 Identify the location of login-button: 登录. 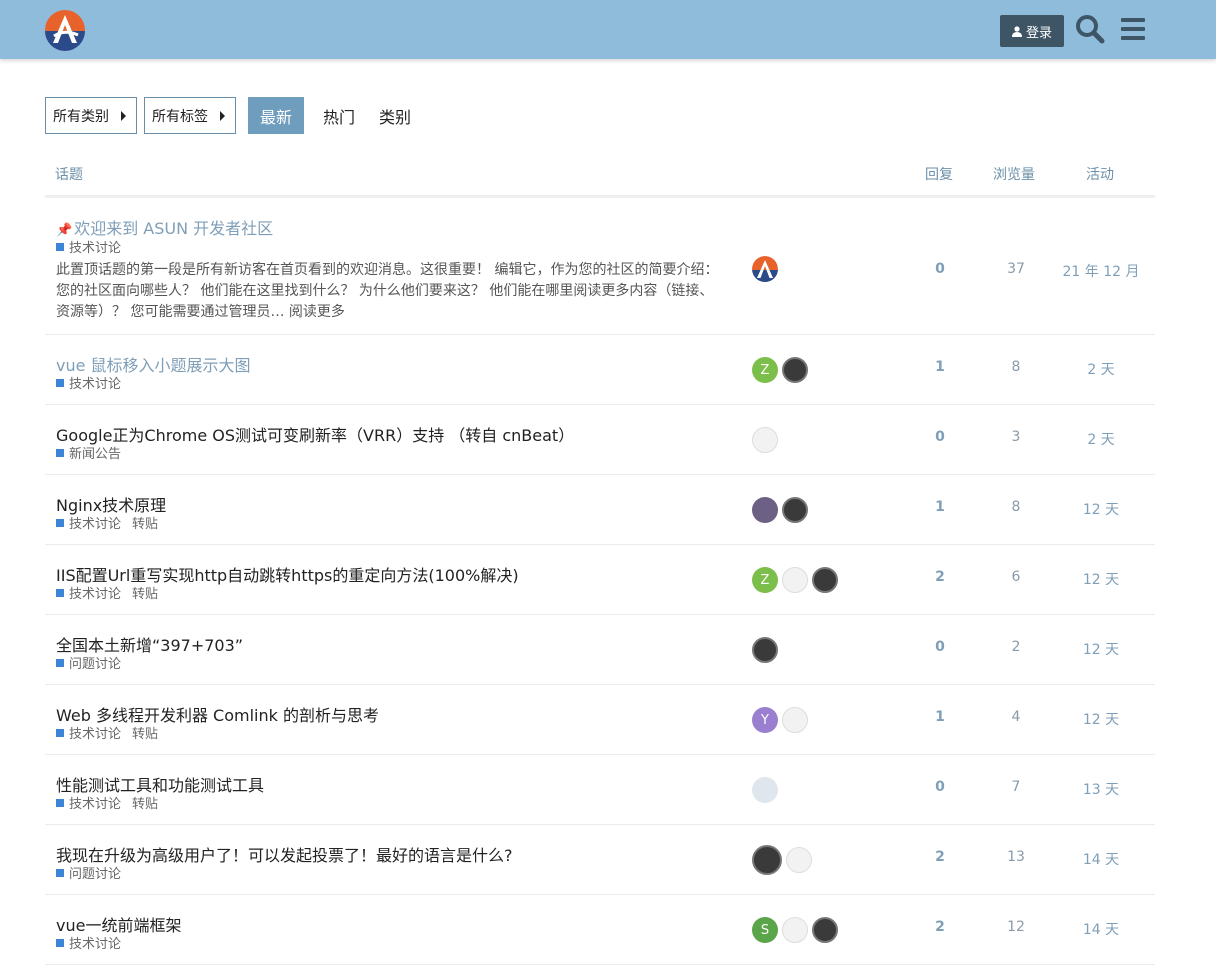
(1032, 31).